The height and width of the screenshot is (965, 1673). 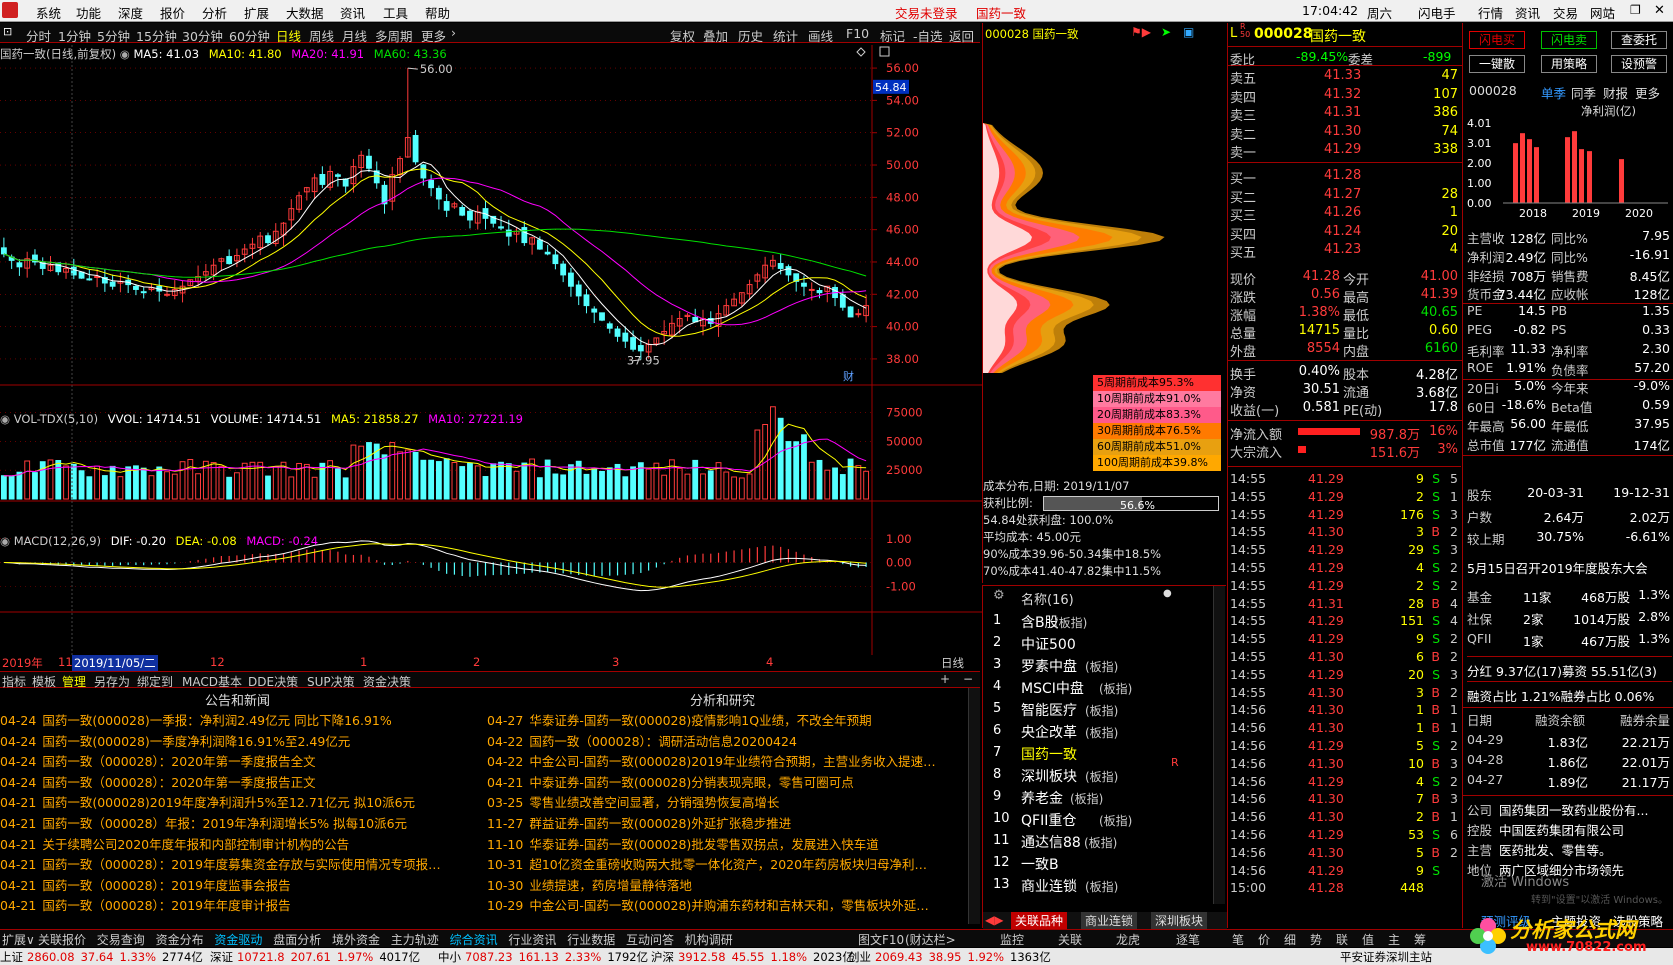 What do you see at coordinates (1166, 32) in the screenshot?
I see `cost-arrow-icon: ➤` at bounding box center [1166, 32].